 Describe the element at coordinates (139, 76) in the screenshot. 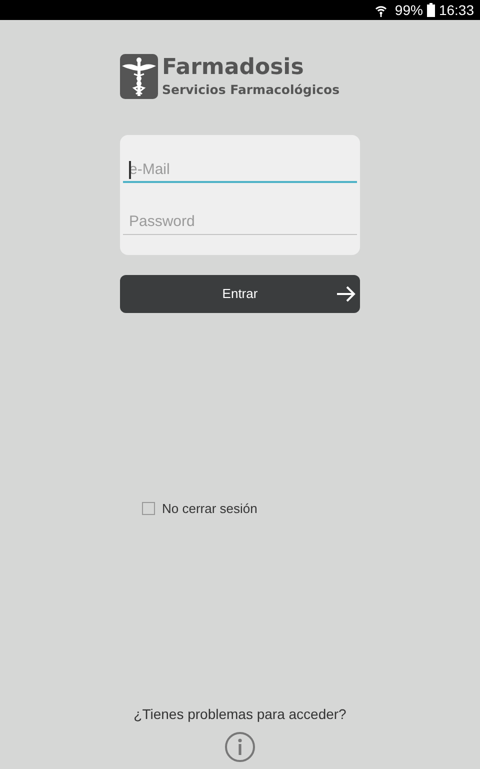

I see `caduceus-logo-icon` at that location.